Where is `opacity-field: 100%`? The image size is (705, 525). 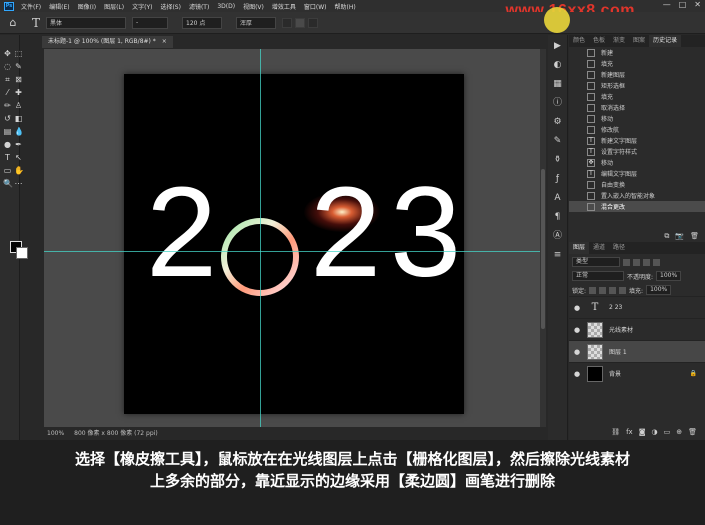
opacity-field: 100% is located at coordinates (669, 276).